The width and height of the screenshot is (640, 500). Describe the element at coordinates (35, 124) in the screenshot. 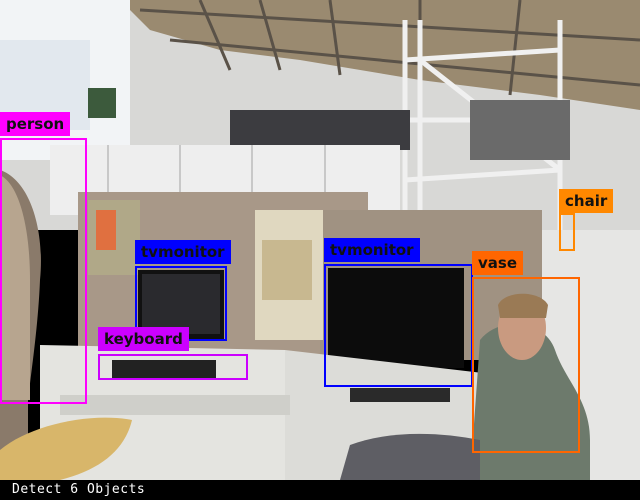

I see `detection-label-person: person` at that location.